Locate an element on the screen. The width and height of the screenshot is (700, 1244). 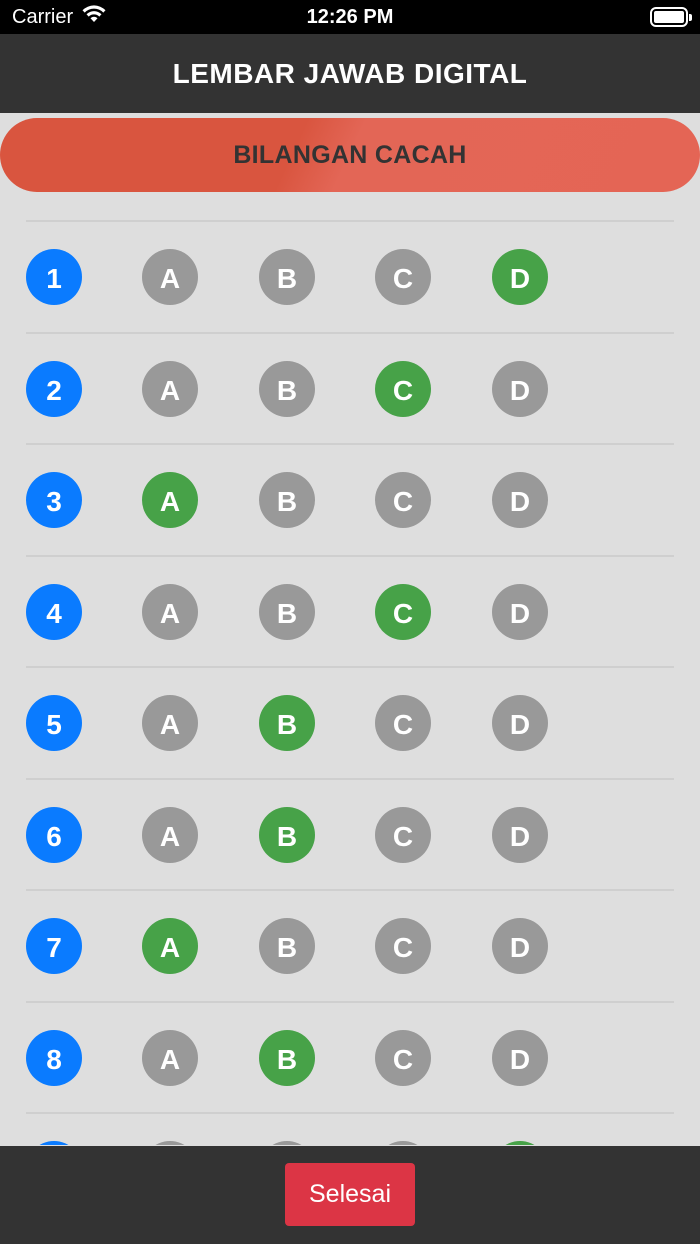
question-number: 9 is located at coordinates (54, 1143).